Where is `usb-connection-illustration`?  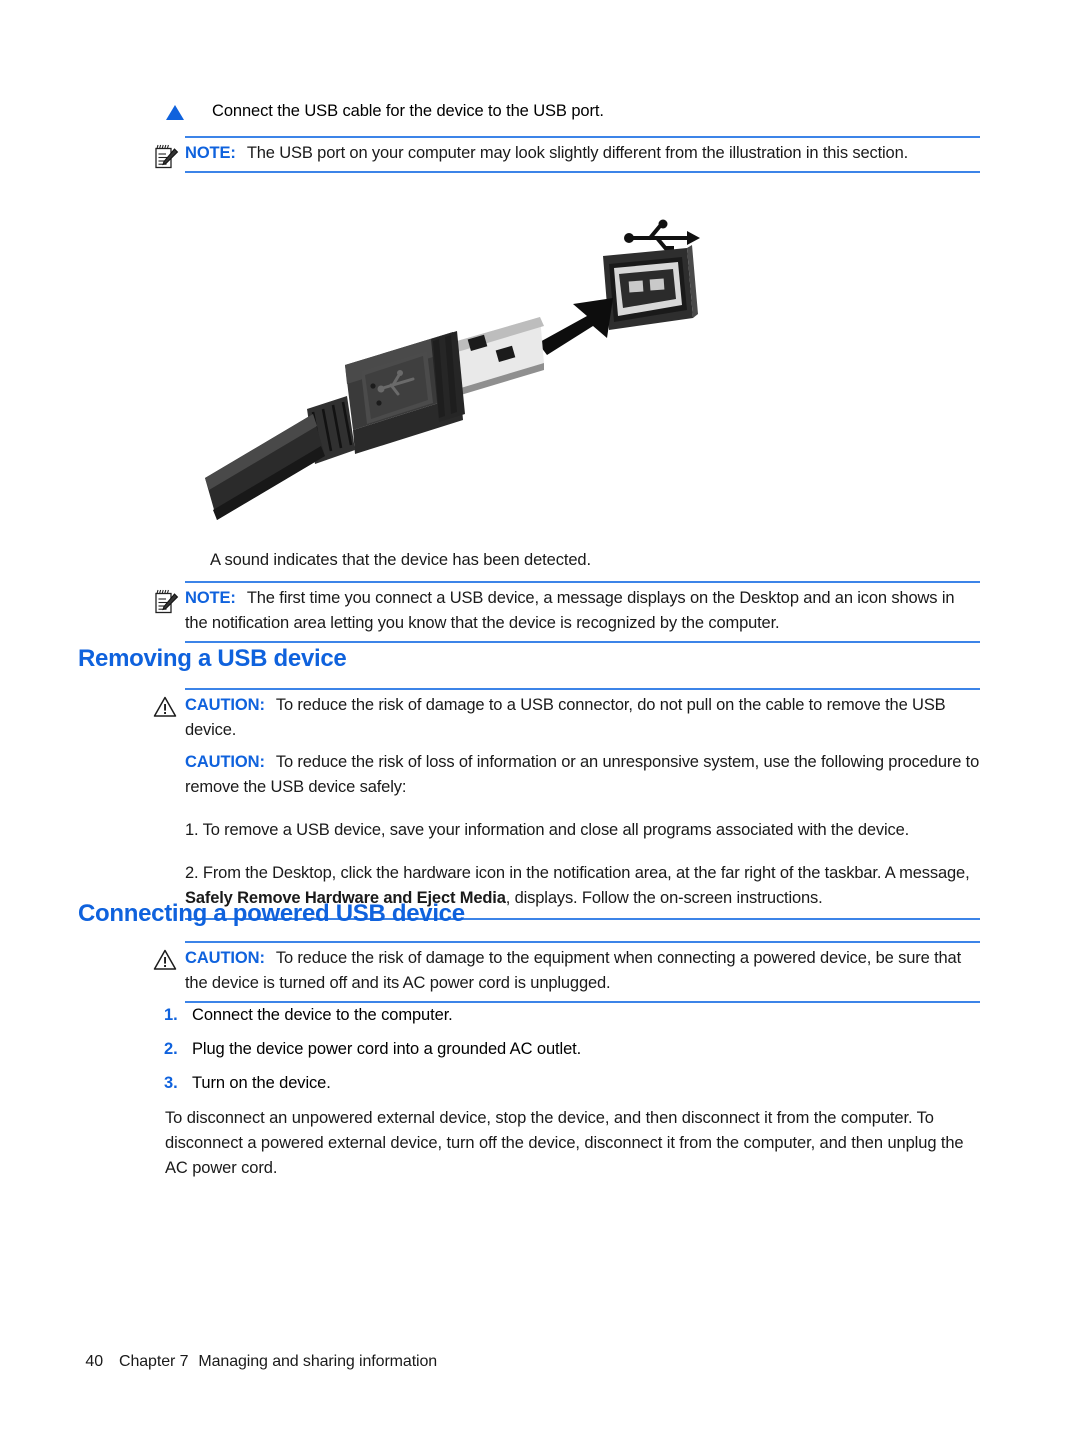
usb-connection-illustration is located at coordinates (460, 363).